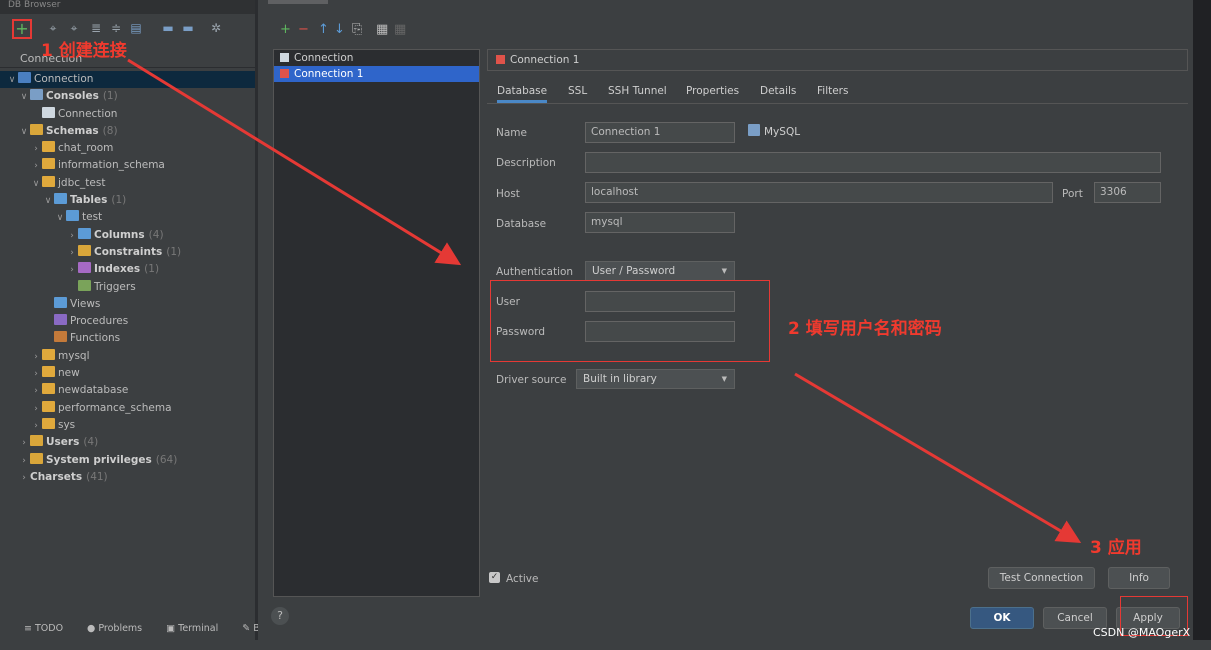 Image resolution: width=1211 pixels, height=650 pixels. What do you see at coordinates (1142, 632) in the screenshot?
I see `watermark: CSDN @MAOgerX` at bounding box center [1142, 632].